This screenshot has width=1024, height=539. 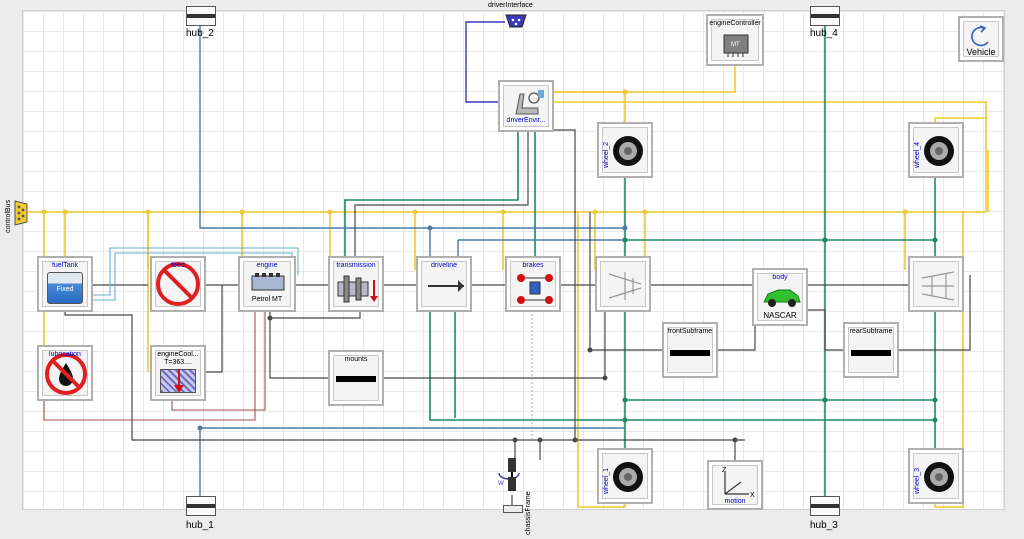 I want to click on brakes-component: brakes, so click(x=533, y=284).